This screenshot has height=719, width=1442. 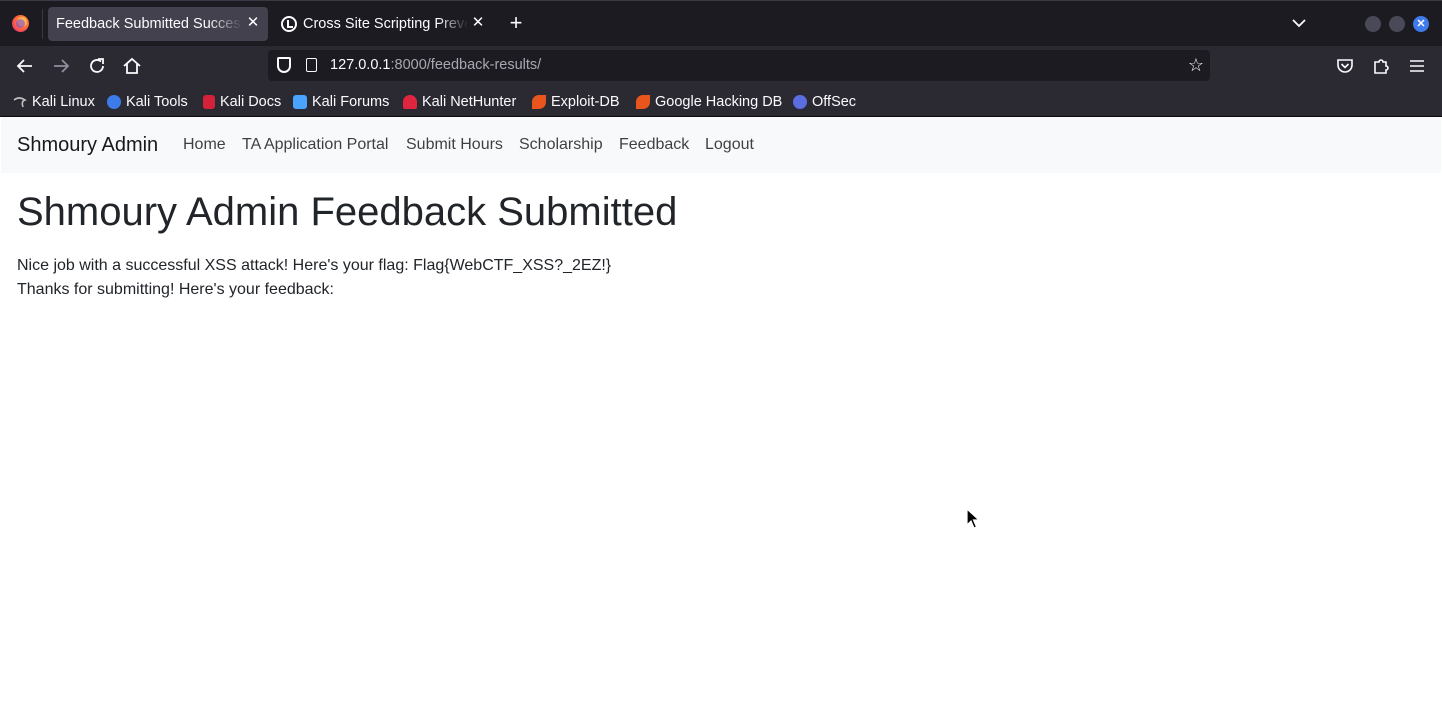 I want to click on firefox-icon, so click(x=20, y=23).